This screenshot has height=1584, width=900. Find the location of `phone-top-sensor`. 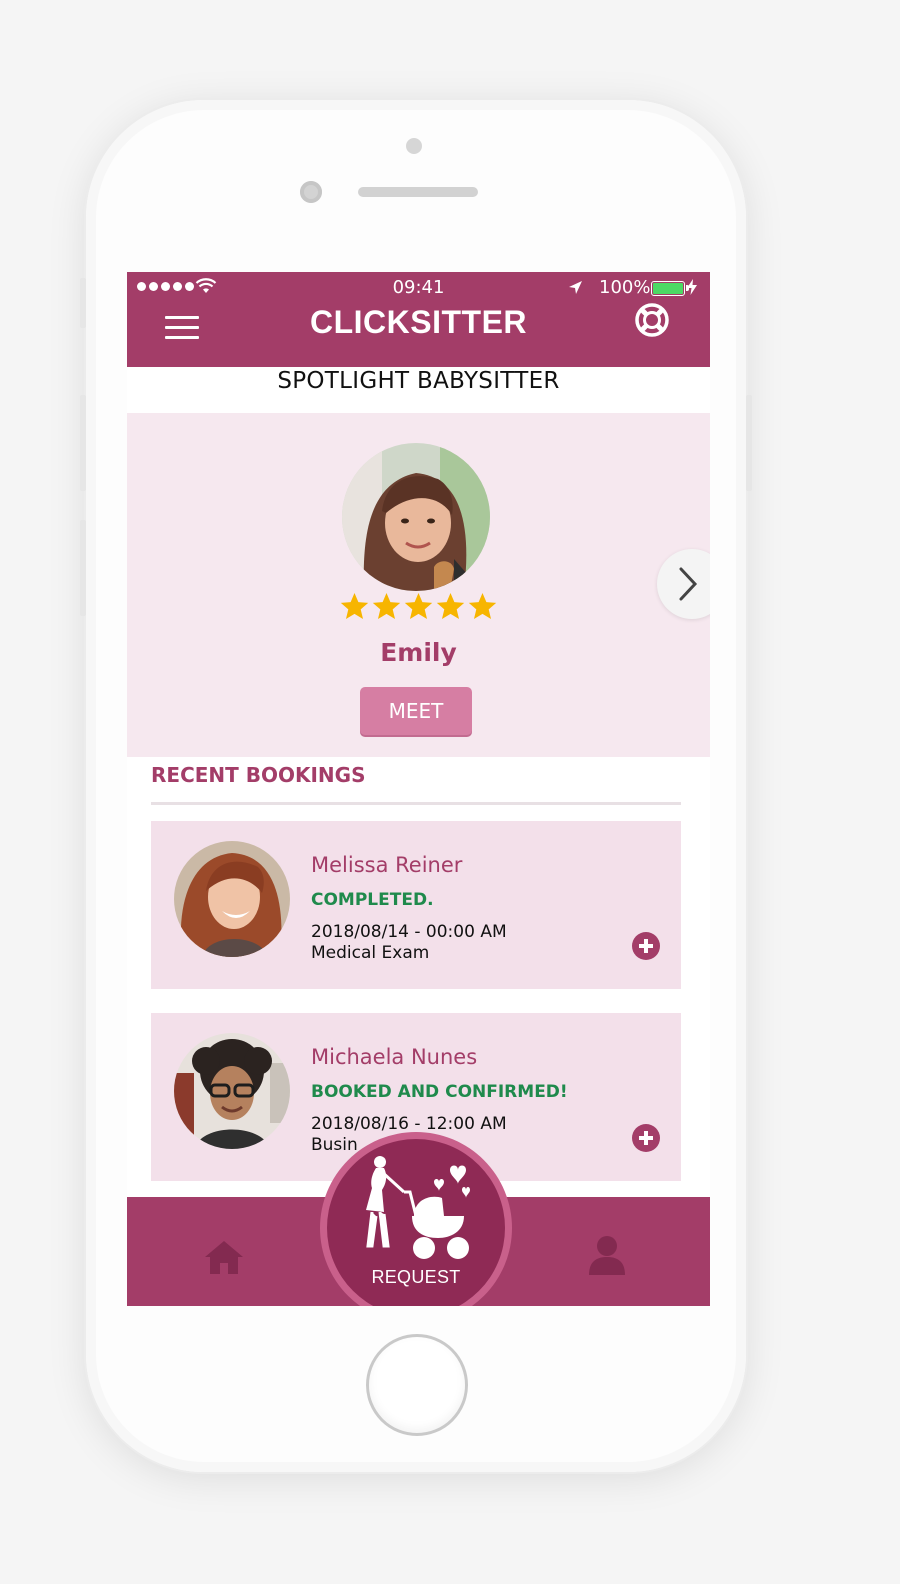

phone-top-sensor is located at coordinates (414, 146).